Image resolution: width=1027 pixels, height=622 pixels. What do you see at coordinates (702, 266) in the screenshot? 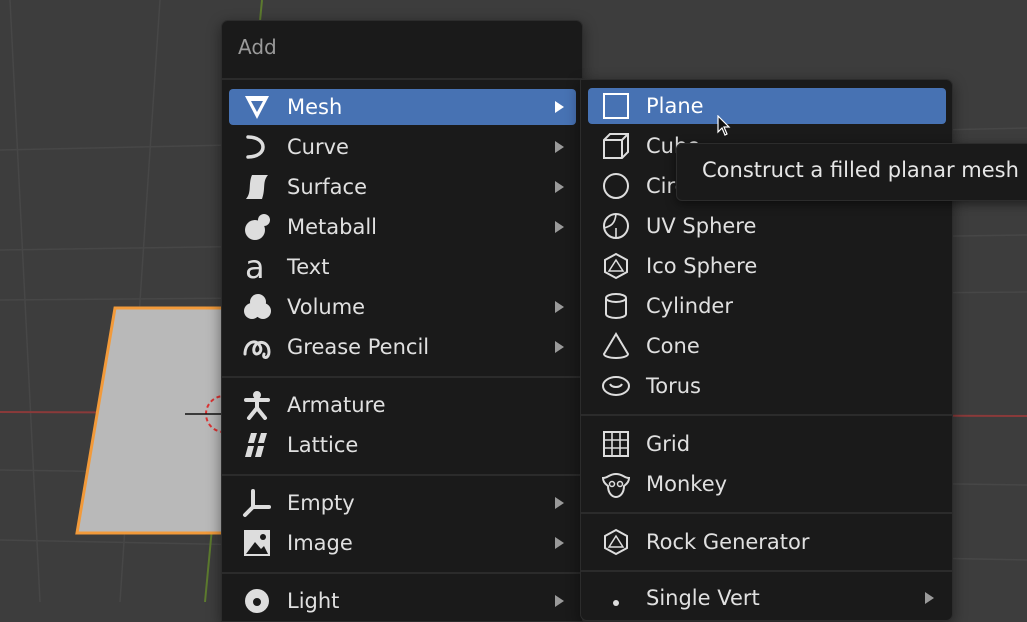
I see `mesh-item-label: Ico Sphere` at bounding box center [702, 266].